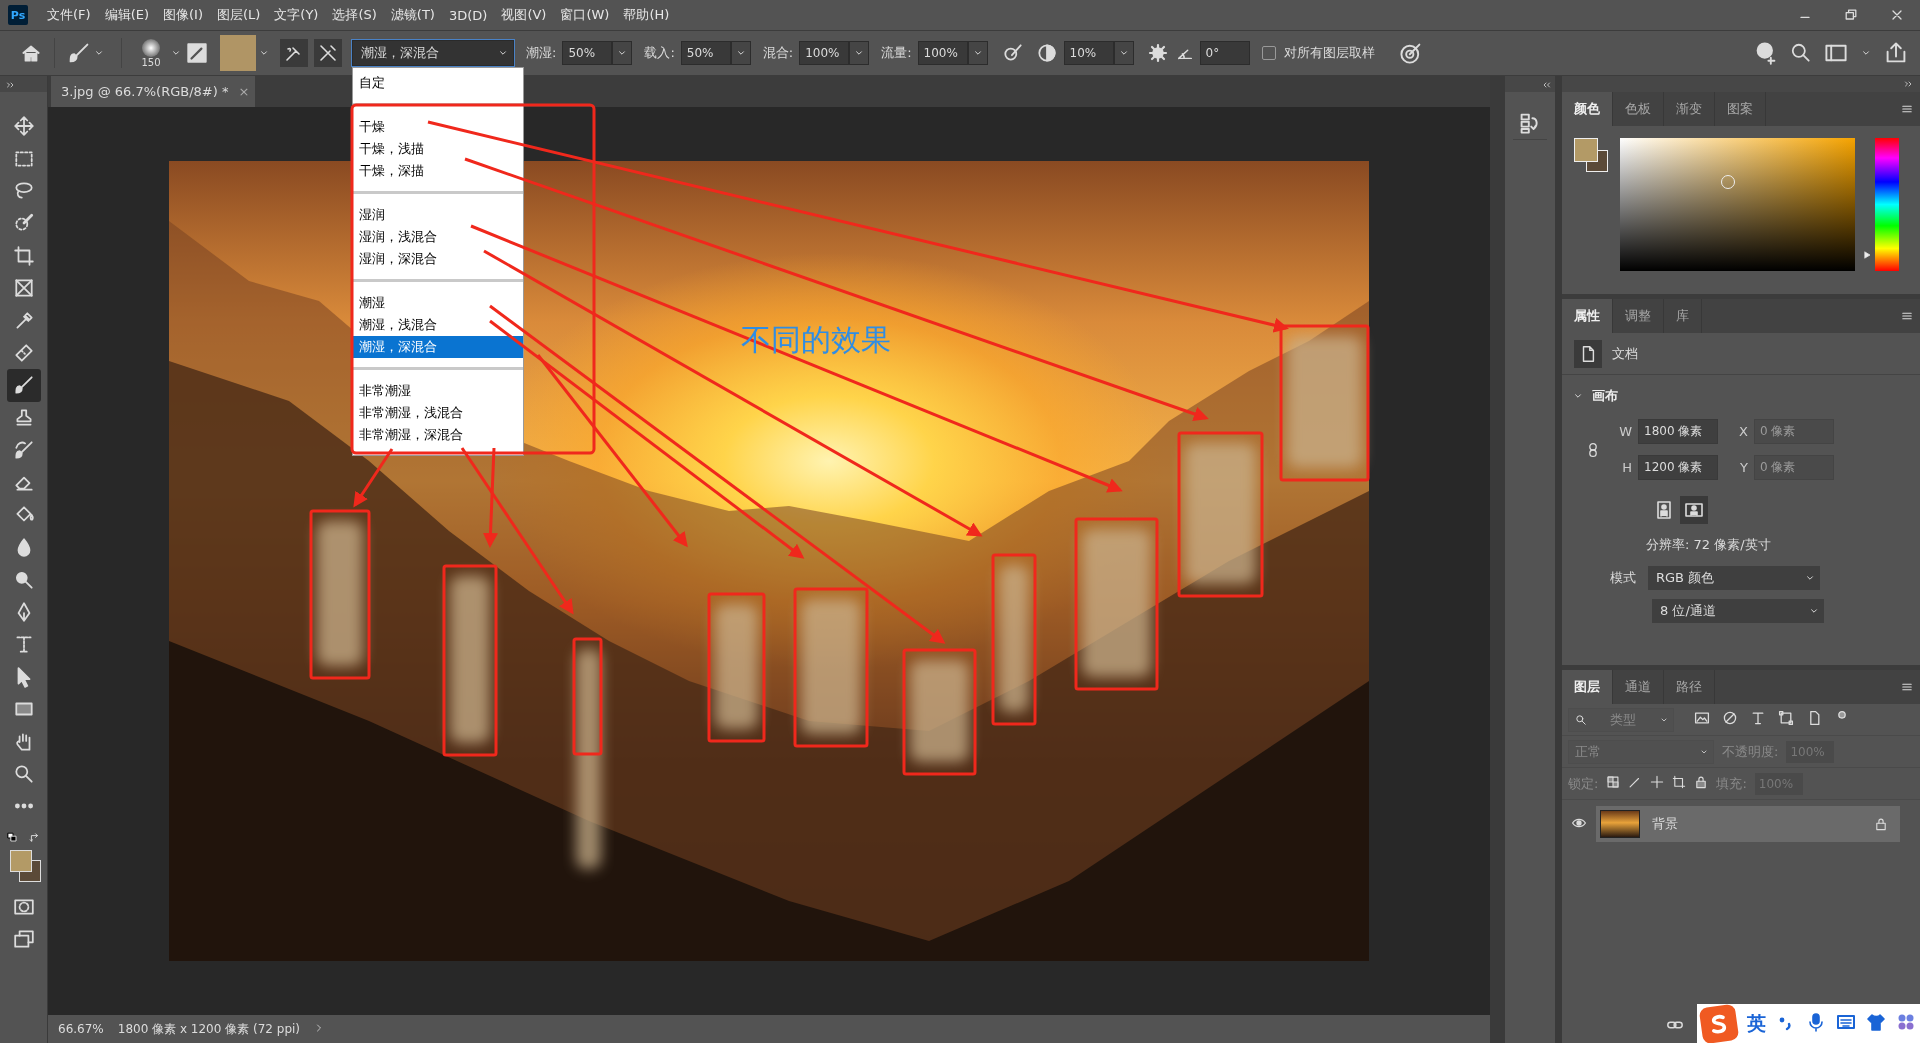  Describe the element at coordinates (151, 53) in the screenshot. I see `brush-picker: 150` at that location.